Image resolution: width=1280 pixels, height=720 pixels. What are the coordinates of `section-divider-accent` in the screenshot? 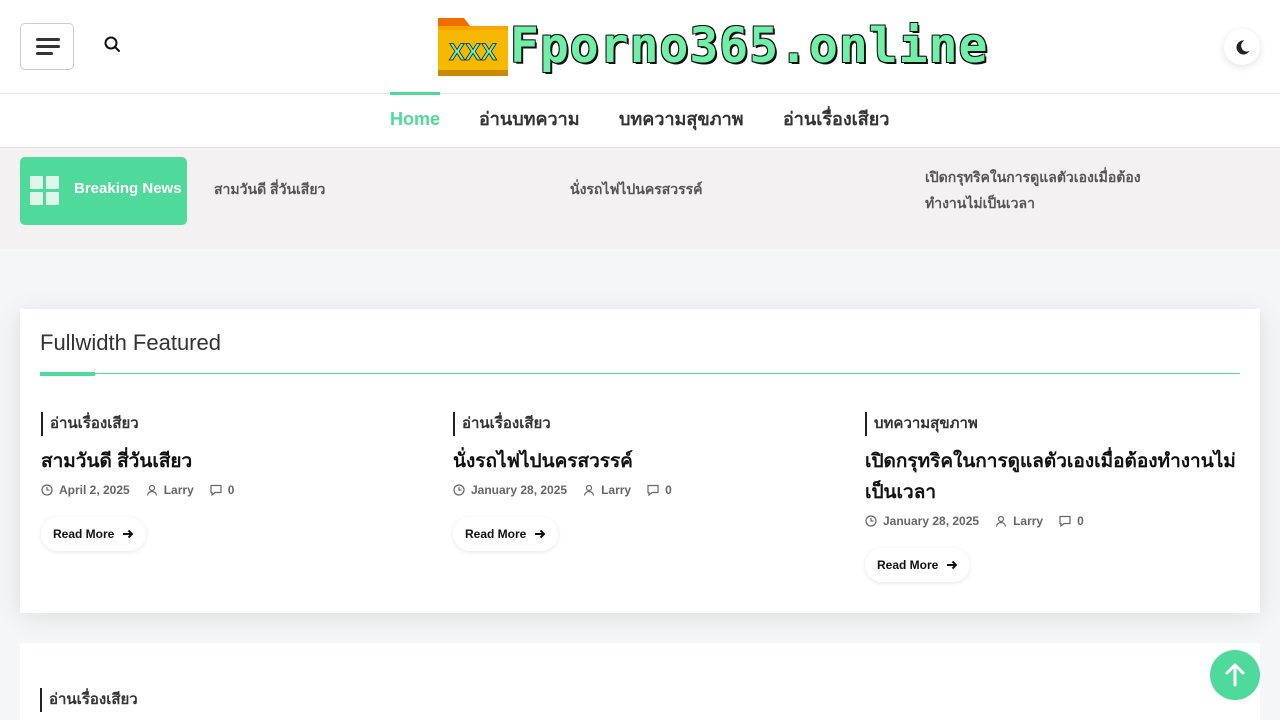 It's located at (67, 374).